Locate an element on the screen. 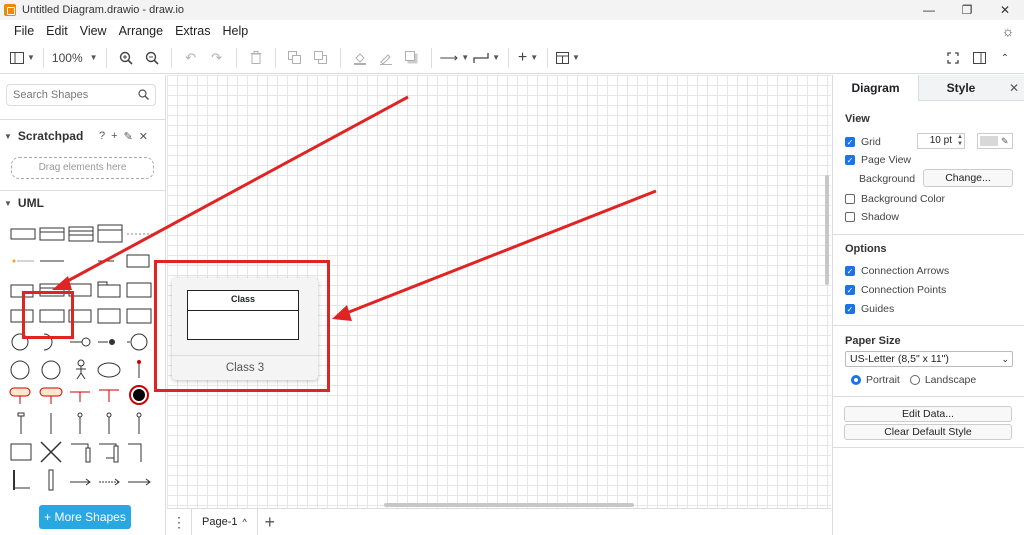  uml-header: ▼ UML is located at coordinates (24, 203).